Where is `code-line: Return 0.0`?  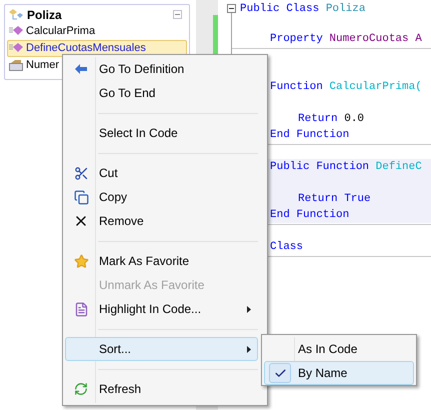
code-line: Return 0.0 is located at coordinates (331, 119).